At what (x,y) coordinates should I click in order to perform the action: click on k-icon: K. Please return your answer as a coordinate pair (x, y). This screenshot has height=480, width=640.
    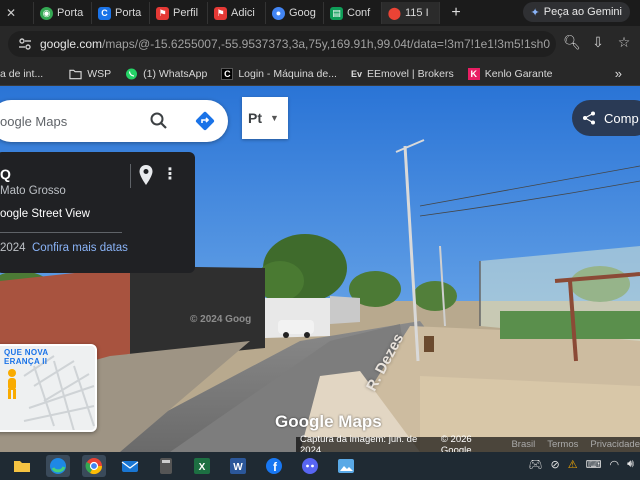
    Looking at the image, I should click on (473, 73).